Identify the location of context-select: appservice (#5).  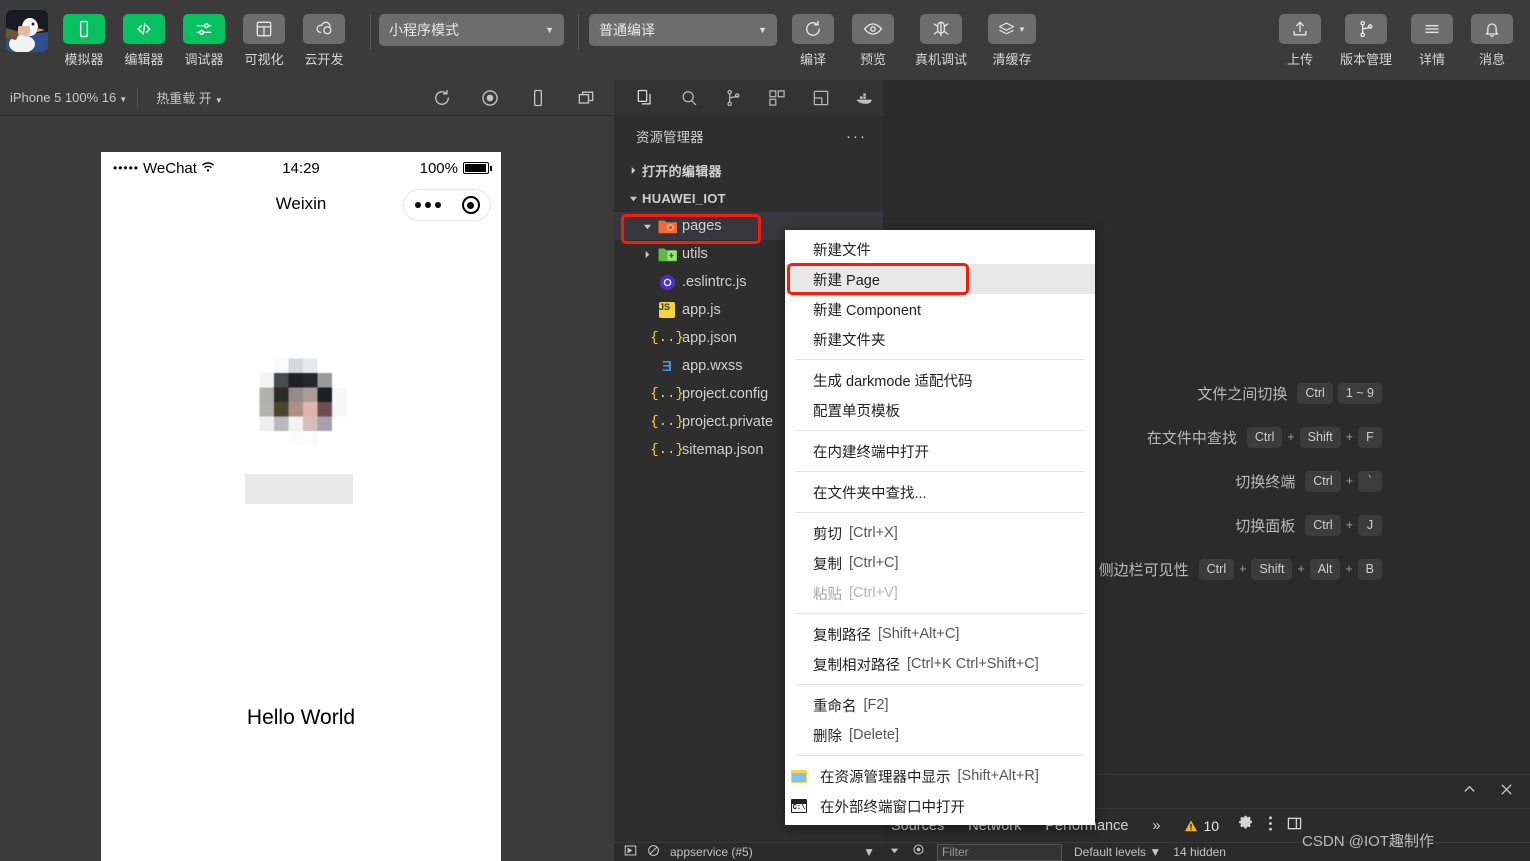
(711, 852).